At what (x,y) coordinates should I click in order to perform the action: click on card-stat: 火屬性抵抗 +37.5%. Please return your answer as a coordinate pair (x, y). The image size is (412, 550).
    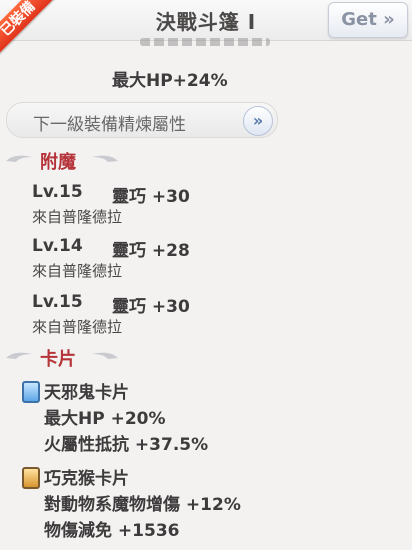
    Looking at the image, I should click on (126, 445).